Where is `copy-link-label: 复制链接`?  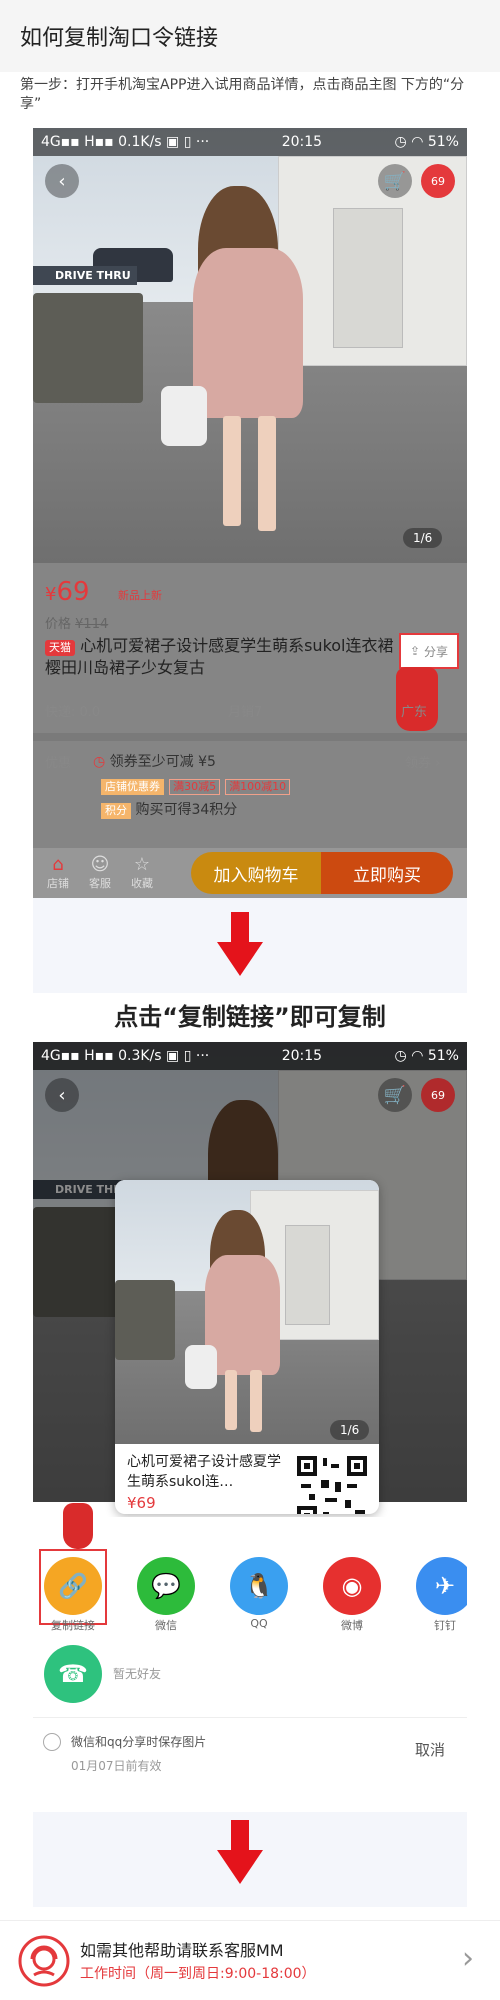 copy-link-label: 复制链接 is located at coordinates (73, 1625).